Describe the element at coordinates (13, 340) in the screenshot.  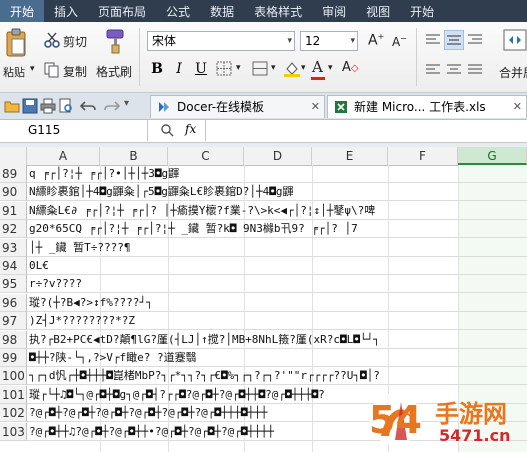
I see `row-header-98: 98` at that location.